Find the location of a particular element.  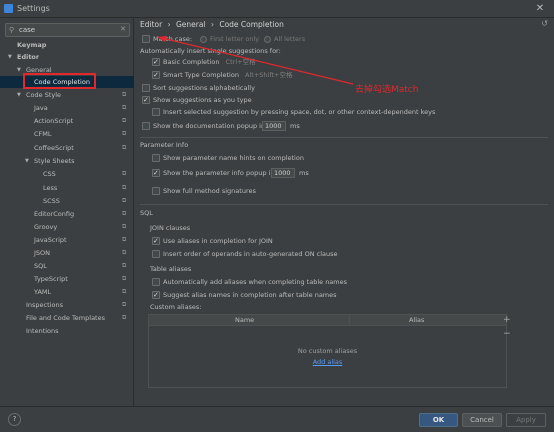

tree-item-editor: ▼ Editor is located at coordinates (67, 57).